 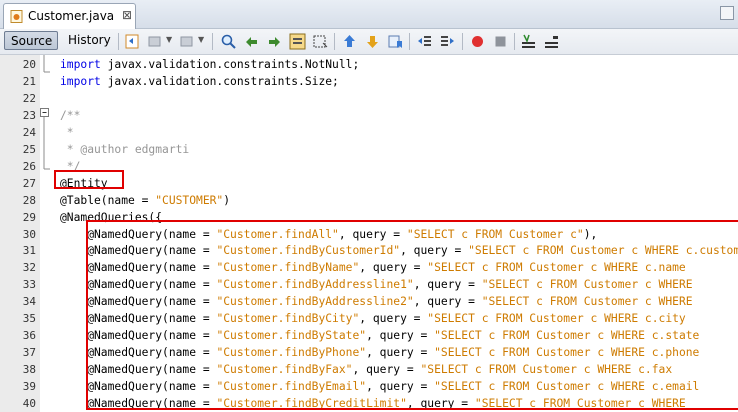 I want to click on back-icon, so click(x=154, y=41).